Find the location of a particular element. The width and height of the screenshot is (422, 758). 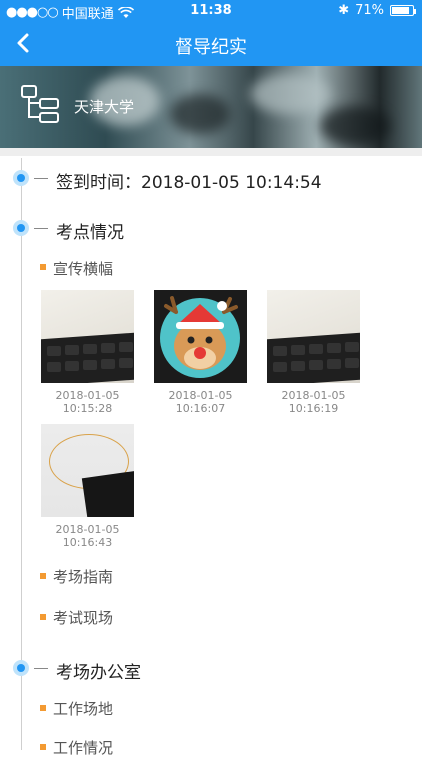

subsection-scene: 考试现场 is located at coordinates (83, 617).